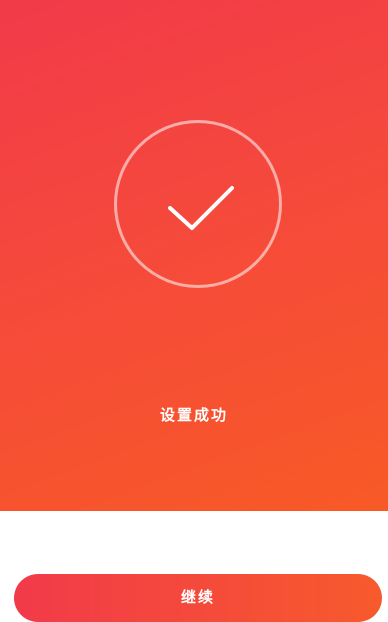 This screenshot has height=622, width=388. I want to click on checkmark-icon, so click(201, 208).